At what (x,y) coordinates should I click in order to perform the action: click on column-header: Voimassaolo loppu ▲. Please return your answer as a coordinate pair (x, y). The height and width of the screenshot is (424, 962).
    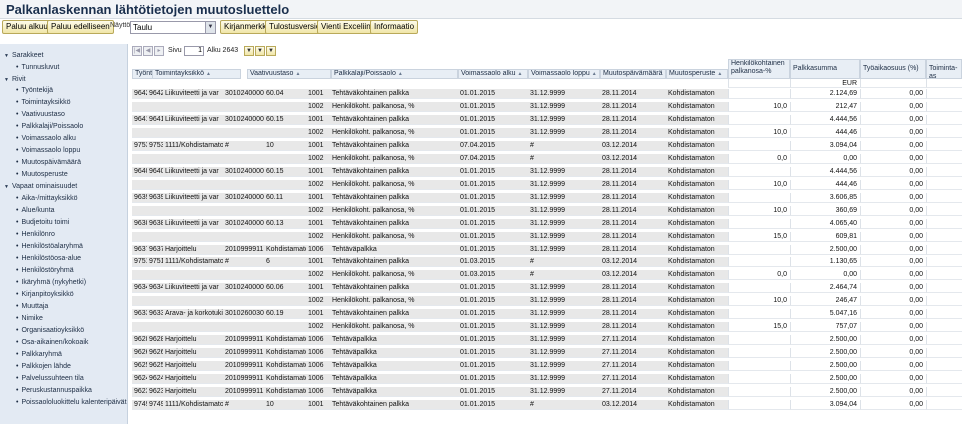
    Looking at the image, I should click on (564, 74).